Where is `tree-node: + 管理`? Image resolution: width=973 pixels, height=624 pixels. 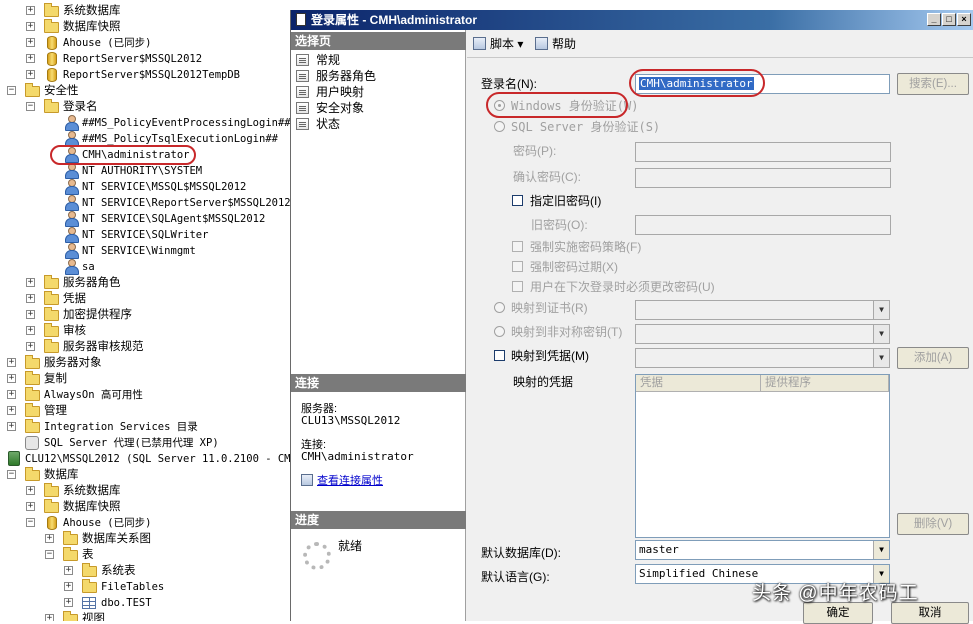
tree-node: + 管理 is located at coordinates (145, 411).